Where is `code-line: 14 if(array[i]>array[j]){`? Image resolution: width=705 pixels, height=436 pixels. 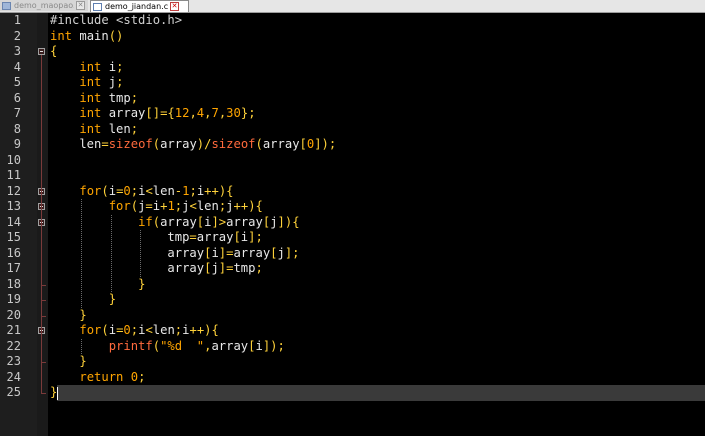 code-line: 14 if(array[i]>array[j]){ is located at coordinates (352, 223).